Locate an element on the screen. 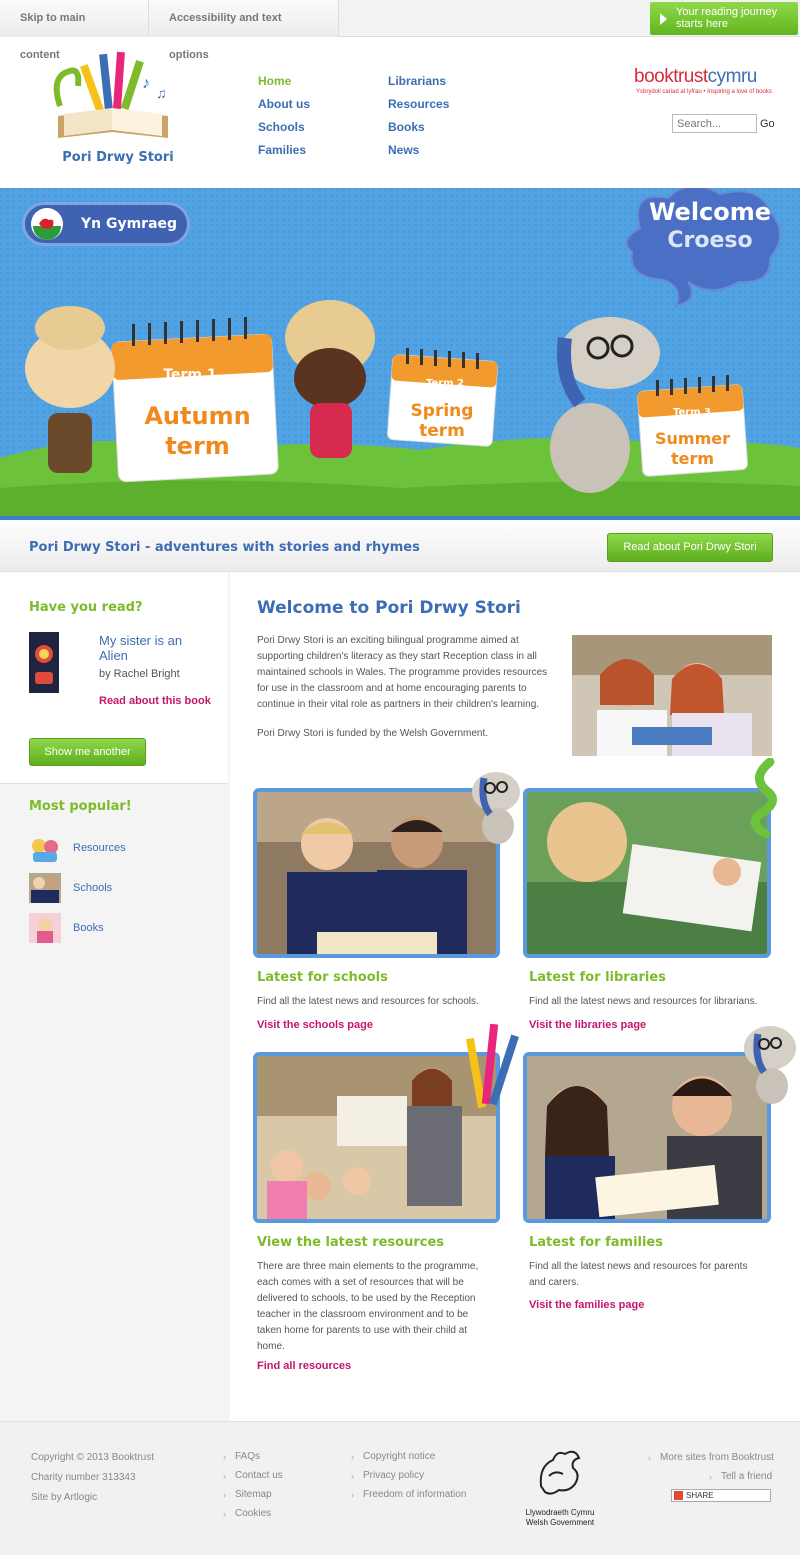 Image resolution: width=800 pixels, height=1555 pixels. footer-sitemap-label: Sitemap is located at coordinates (253, 1494).